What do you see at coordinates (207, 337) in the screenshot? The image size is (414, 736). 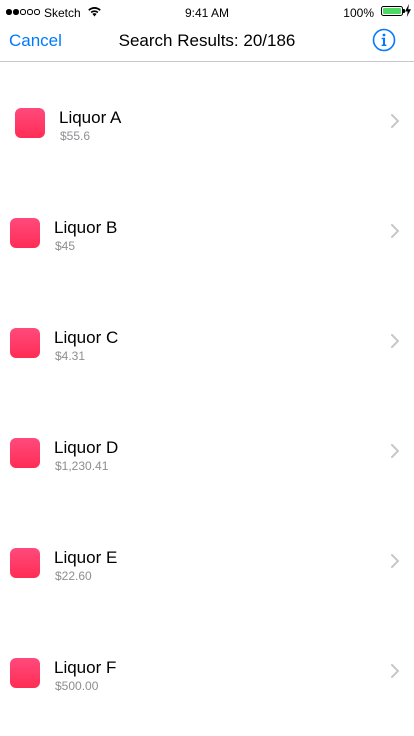 I see `list-item: Liquor C $4.31` at bounding box center [207, 337].